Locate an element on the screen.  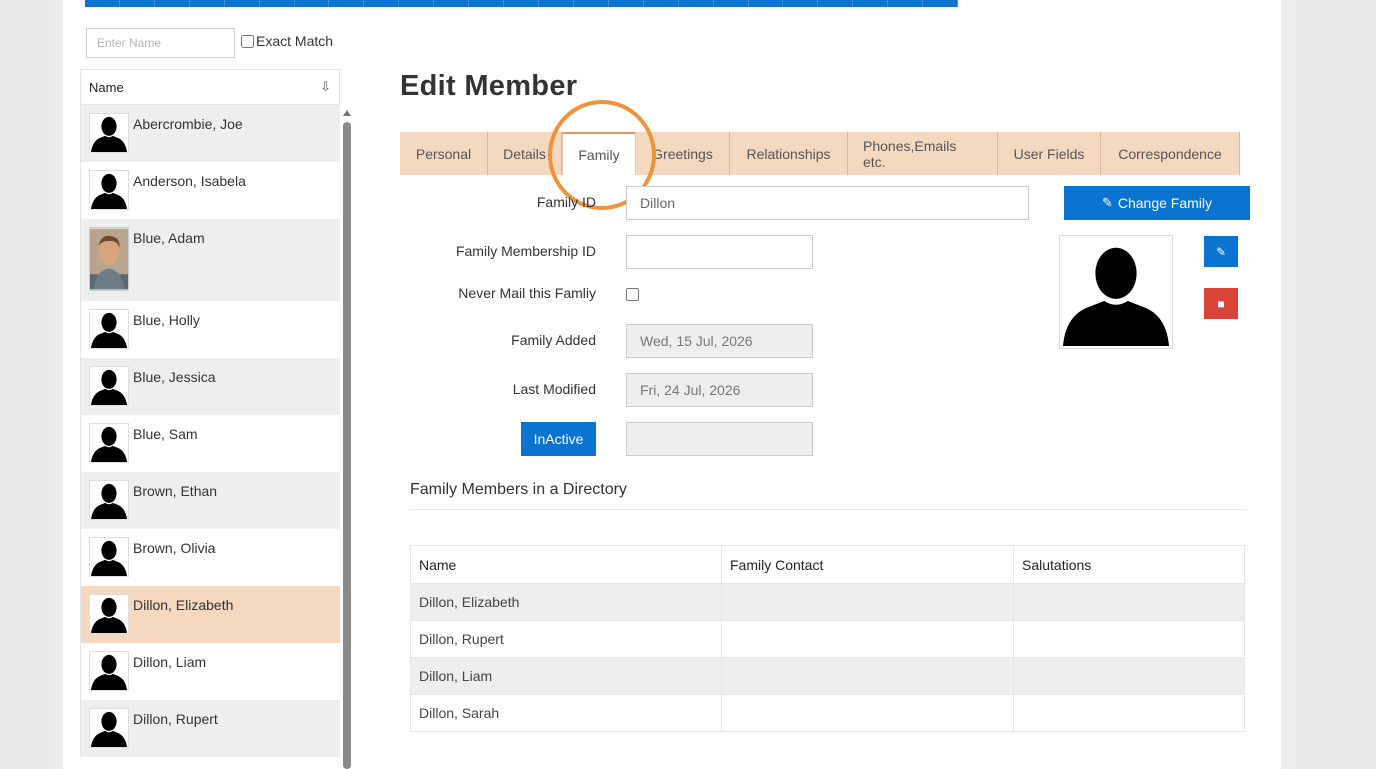
sort-alpha-icon: ⇩ is located at coordinates (325, 87).